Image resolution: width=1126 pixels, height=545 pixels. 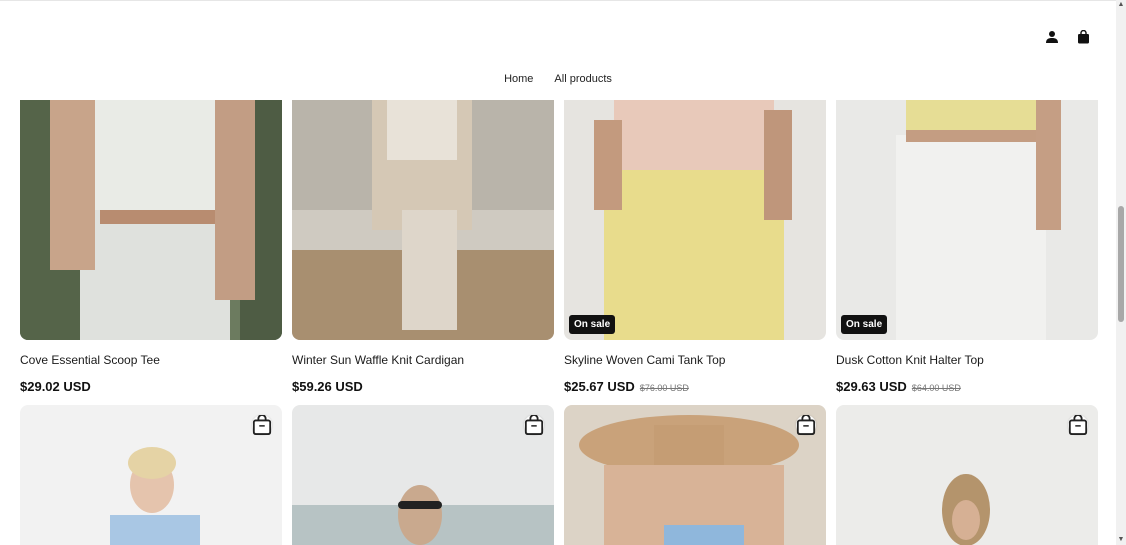 I want to click on price-row: $25.67 USD $76.00 USD, so click(x=626, y=386).